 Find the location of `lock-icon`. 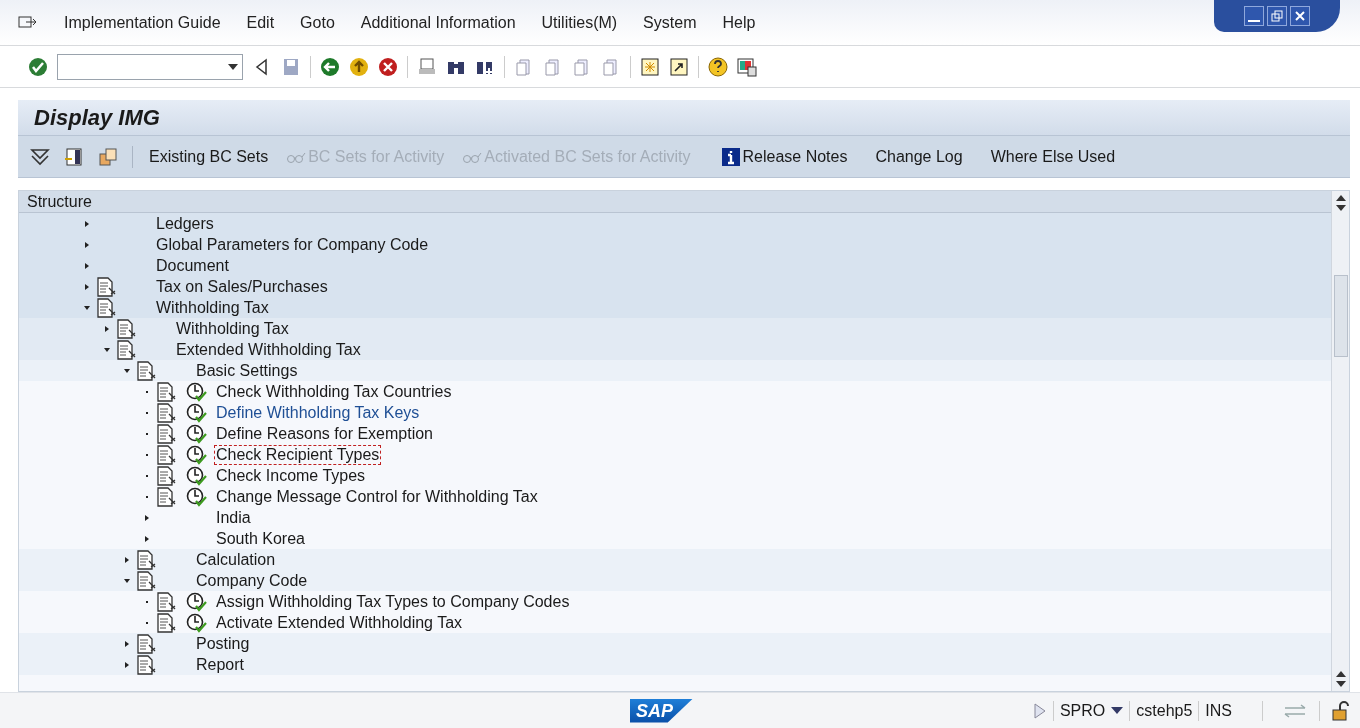

lock-icon is located at coordinates (1341, 710).